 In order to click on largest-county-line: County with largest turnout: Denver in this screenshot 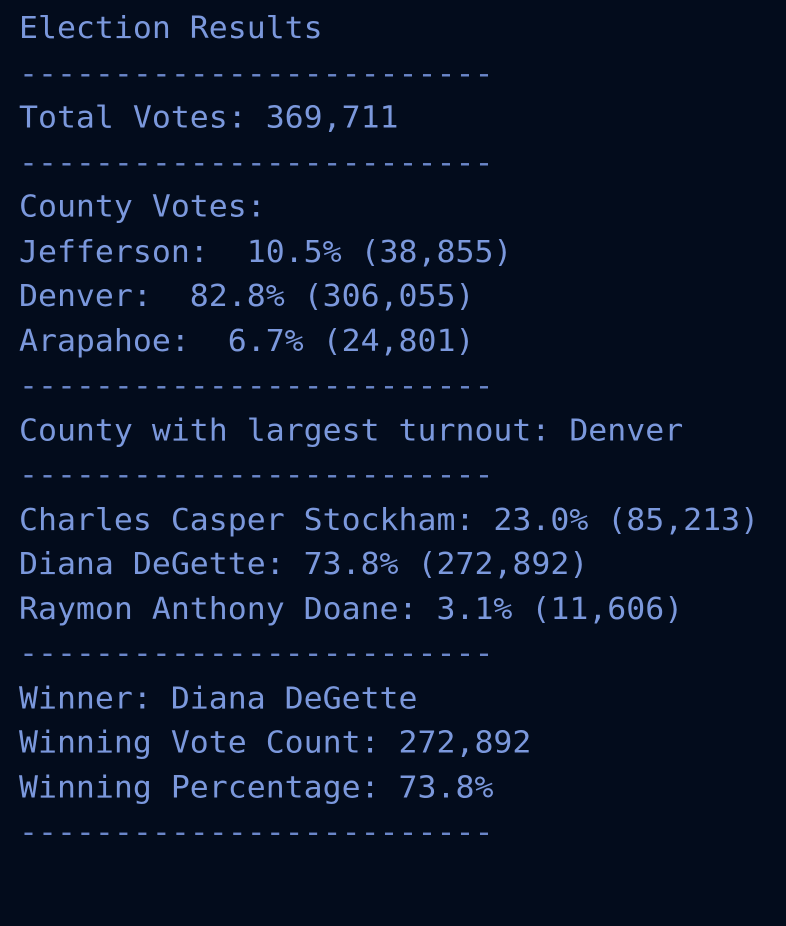, I will do `click(351, 429)`.